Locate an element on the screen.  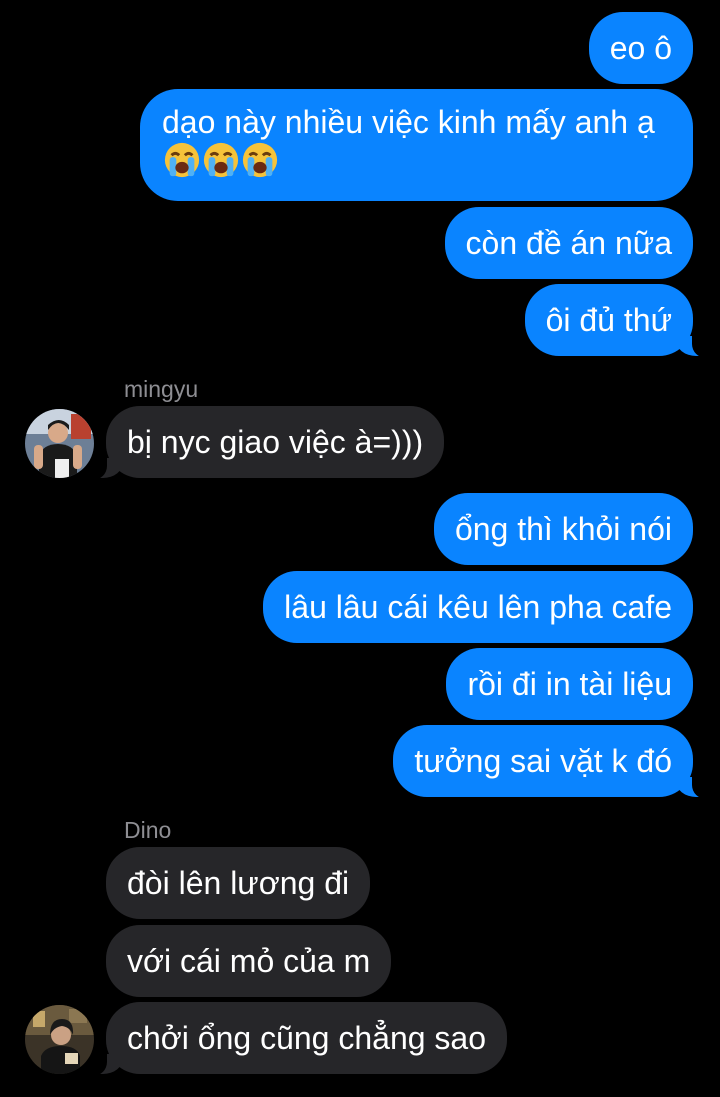
message-bubble-incoming: đòi lên lương đi is located at coordinates (238, 883).